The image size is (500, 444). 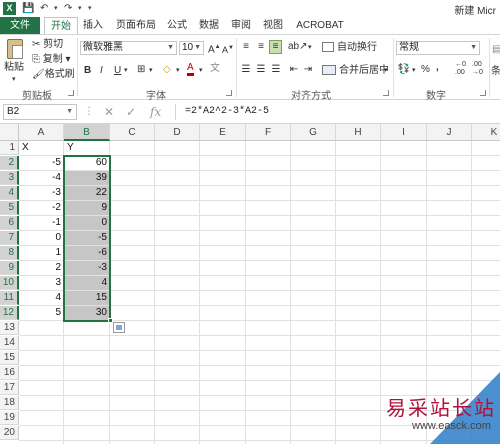 I want to click on conditional-format-icon: ▤, so click(x=496, y=49).